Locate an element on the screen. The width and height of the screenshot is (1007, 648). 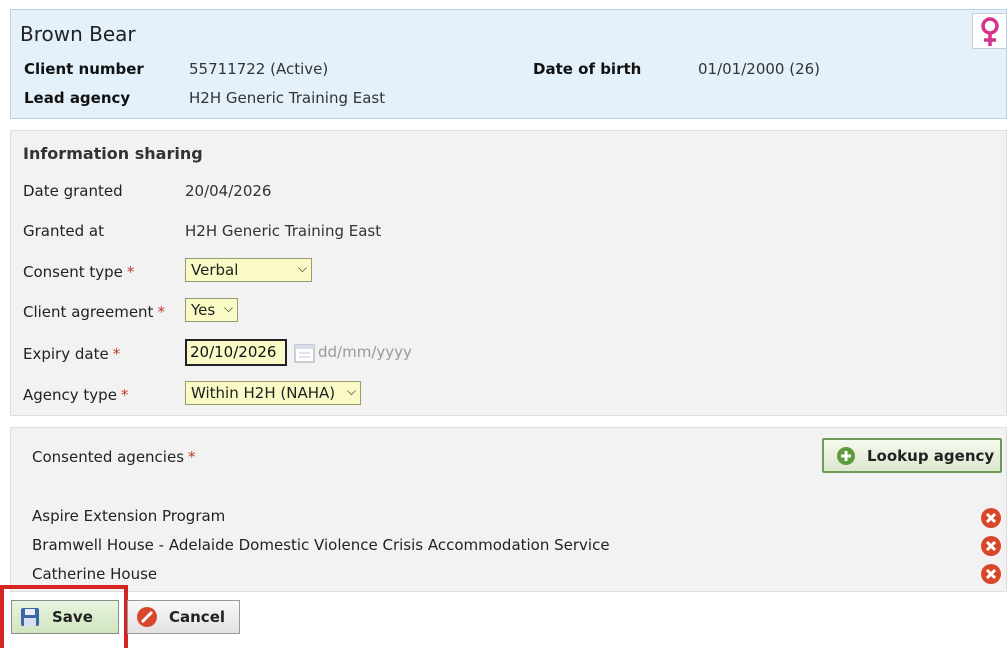
consent-type-label: Consent type * is located at coordinates (78, 272).